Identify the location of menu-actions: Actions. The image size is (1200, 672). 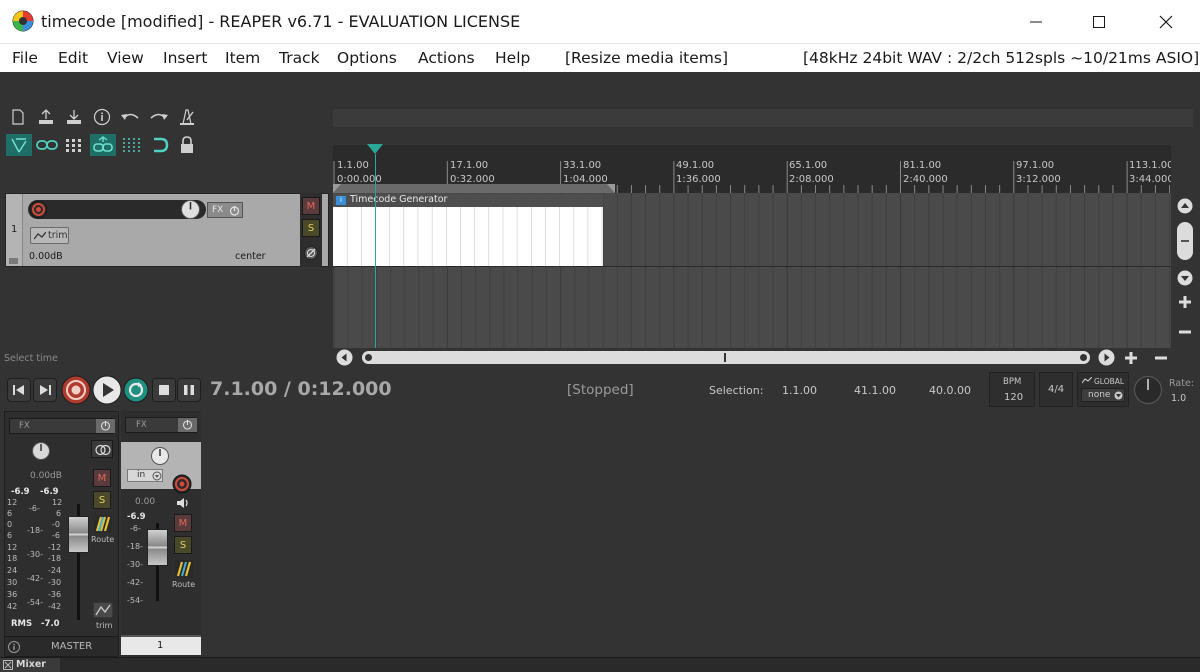
(446, 58).